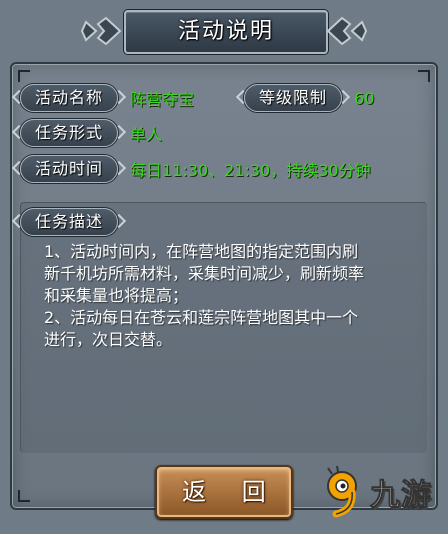 Image resolution: width=448 pixels, height=534 pixels. Describe the element at coordinates (224, 492) in the screenshot. I see `back-button: 返 回` at that location.